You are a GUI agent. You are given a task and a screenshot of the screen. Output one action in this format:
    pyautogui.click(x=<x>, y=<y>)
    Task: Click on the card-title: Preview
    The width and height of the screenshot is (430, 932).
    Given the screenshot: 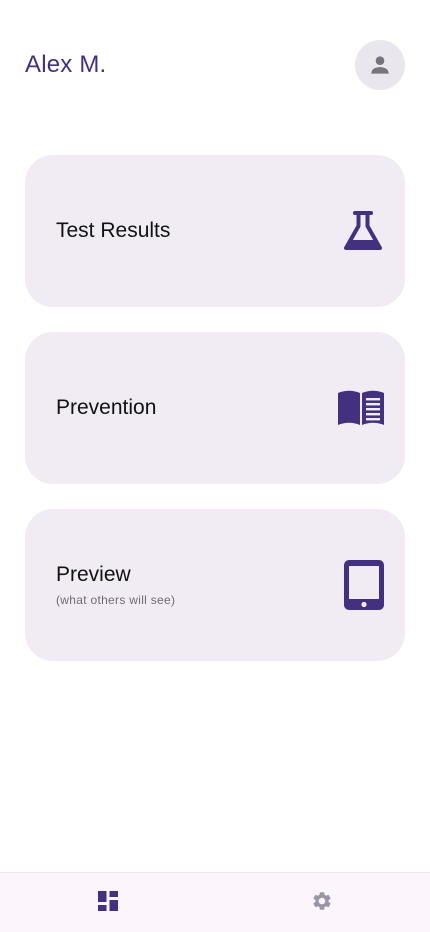 What is the action you would take?
    pyautogui.click(x=93, y=574)
    